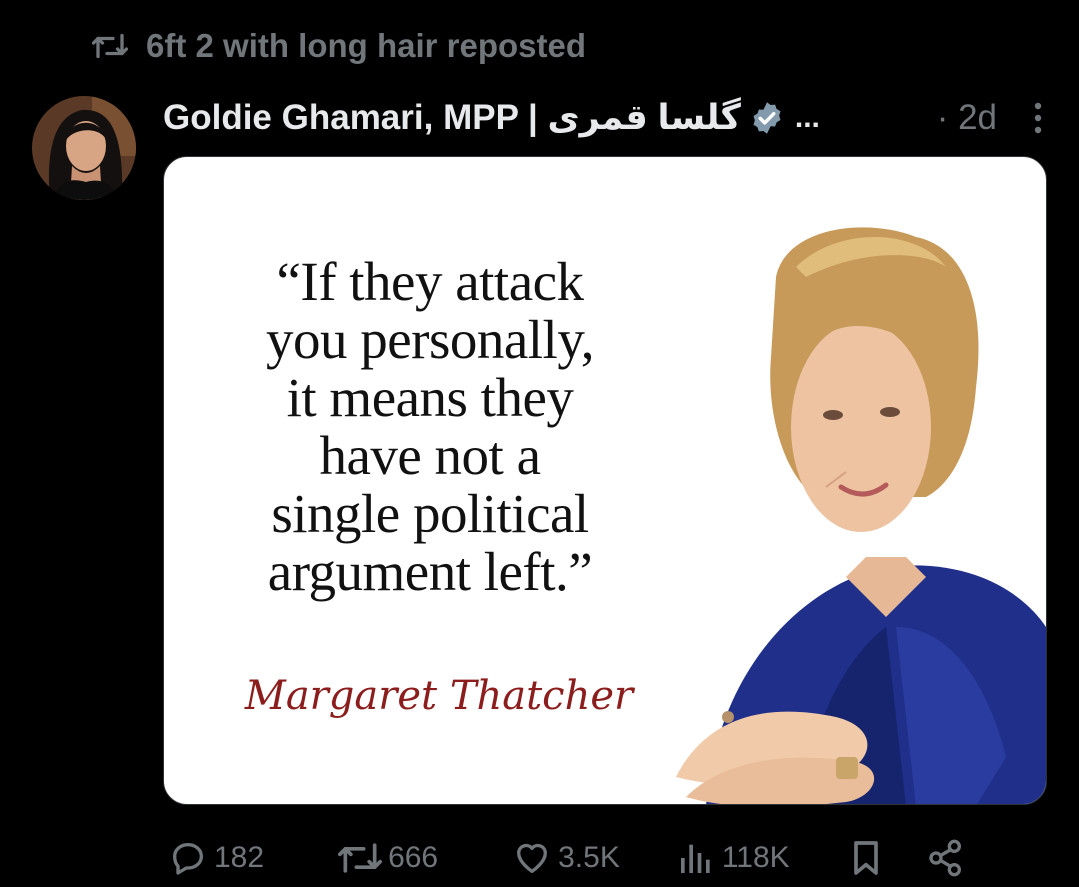 This screenshot has width=1079, height=887. I want to click on share-button, so click(946, 858).